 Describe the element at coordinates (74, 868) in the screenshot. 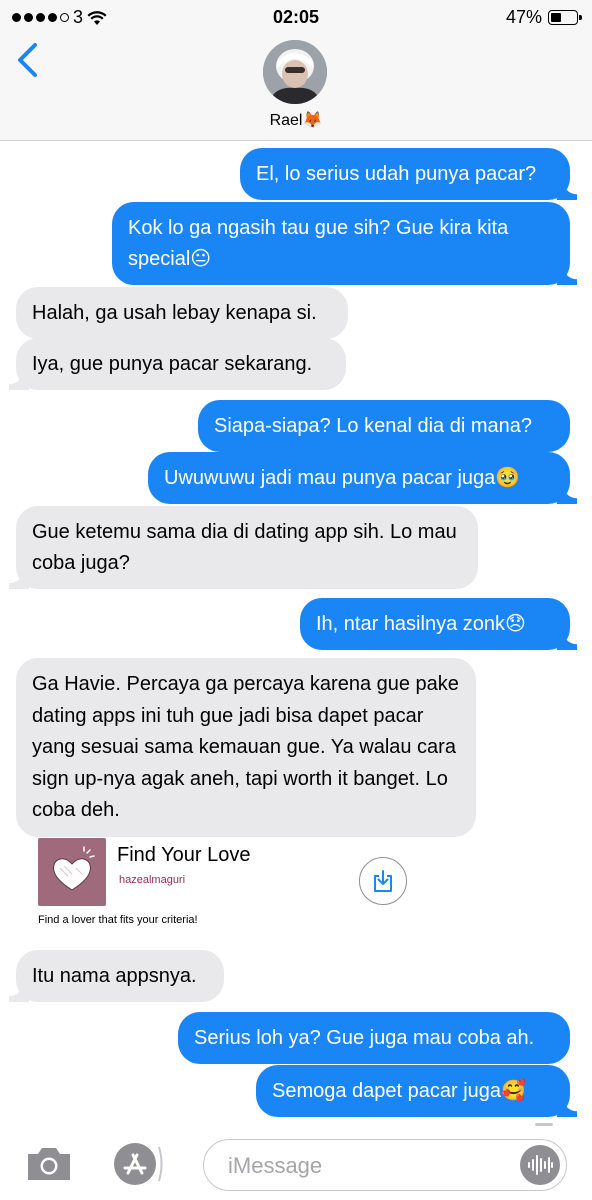

I see `heart-icon` at that location.